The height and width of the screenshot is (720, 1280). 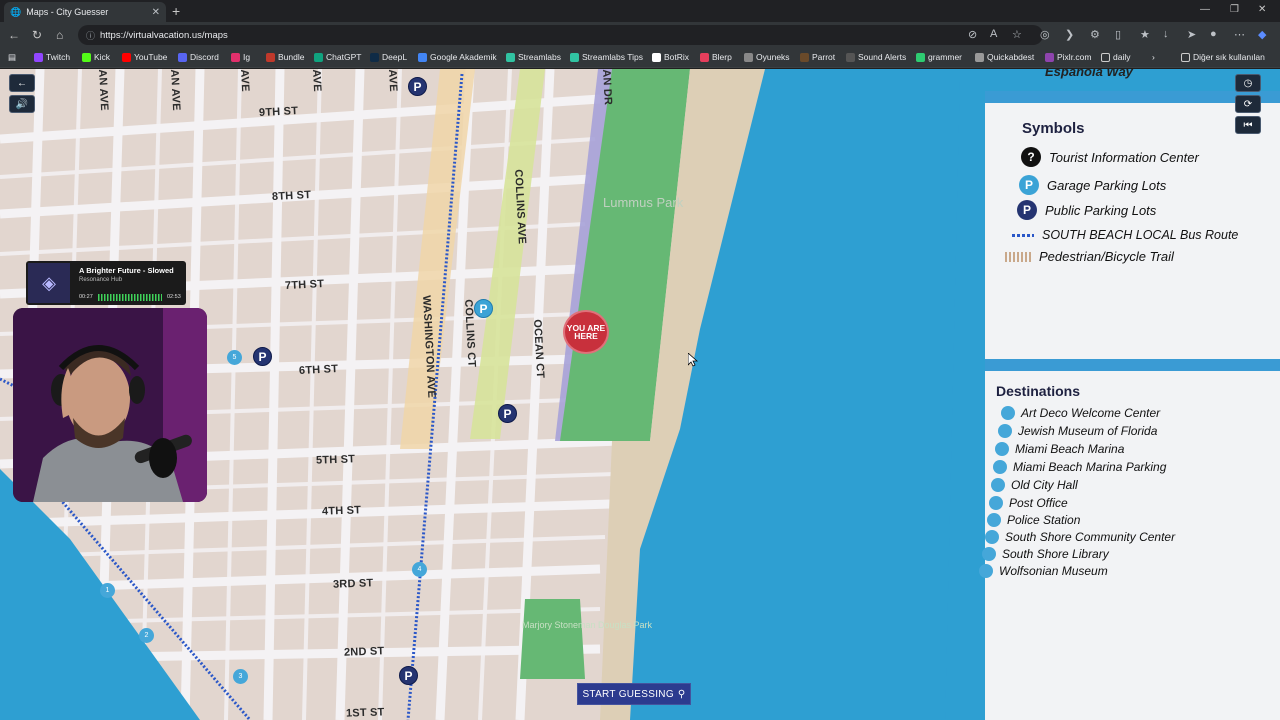 I want to click on skip-back-button: ⏮, so click(x=1248, y=125).